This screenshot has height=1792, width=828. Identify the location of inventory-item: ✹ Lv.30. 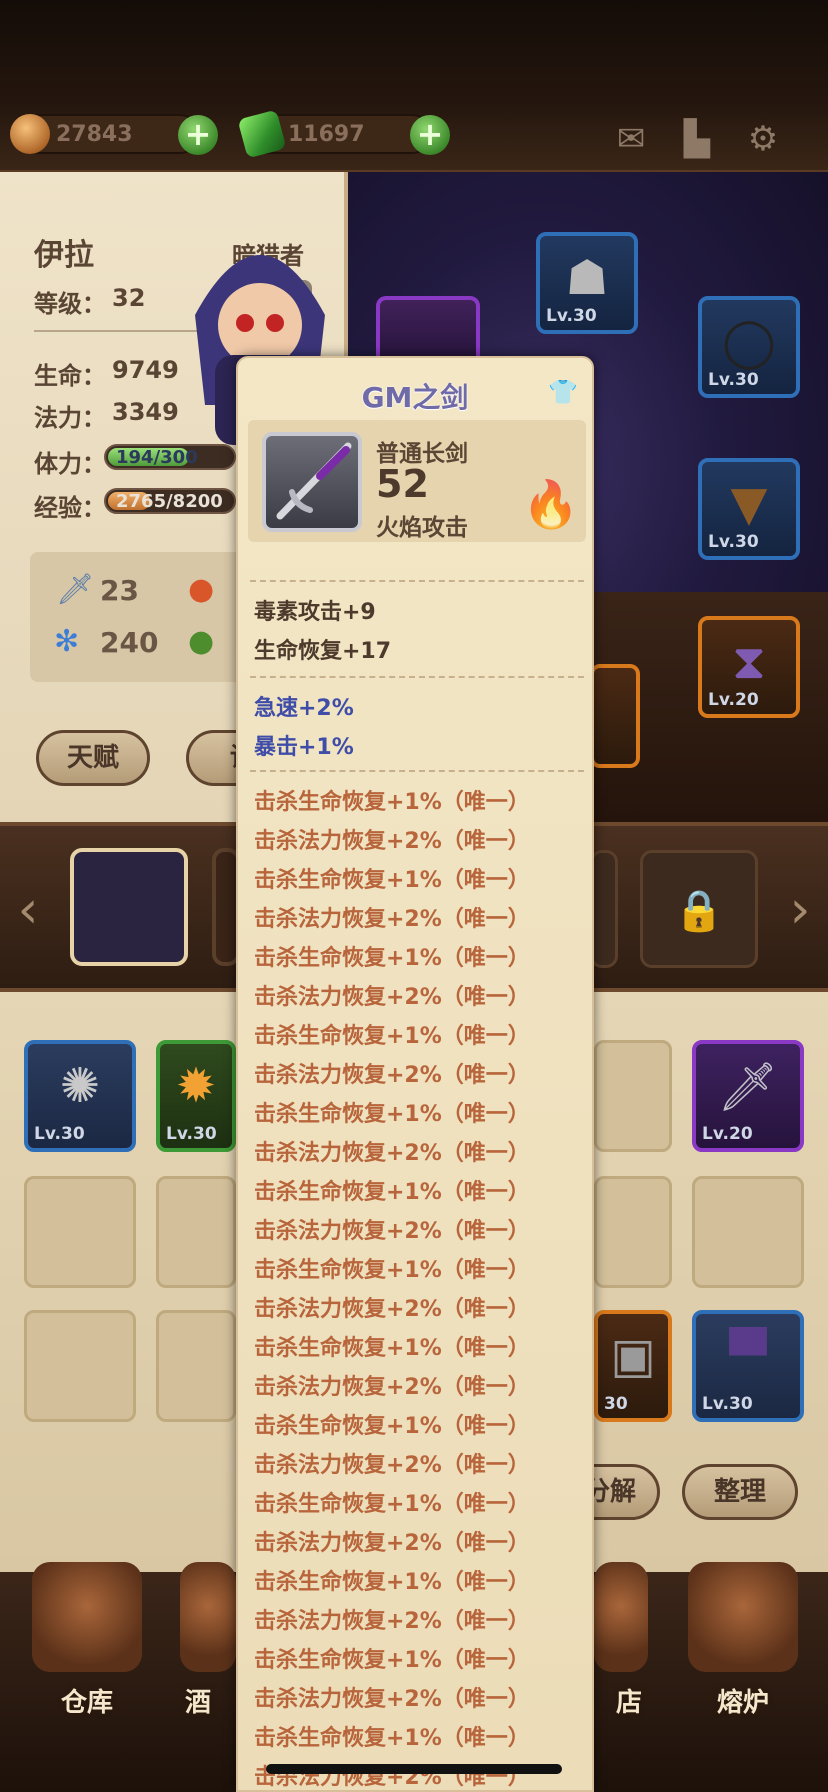
(196, 1096).